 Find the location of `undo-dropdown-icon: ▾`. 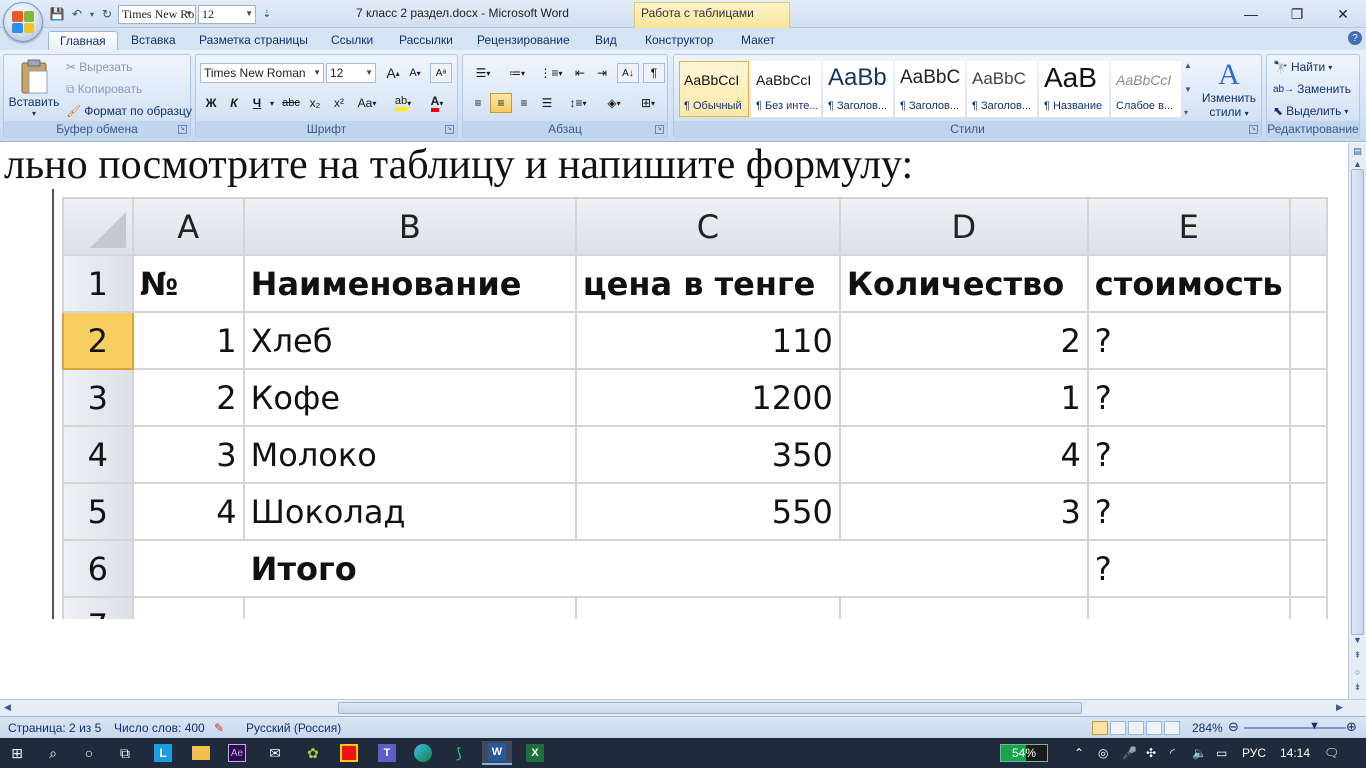

undo-dropdown-icon: ▾ is located at coordinates (92, 14).